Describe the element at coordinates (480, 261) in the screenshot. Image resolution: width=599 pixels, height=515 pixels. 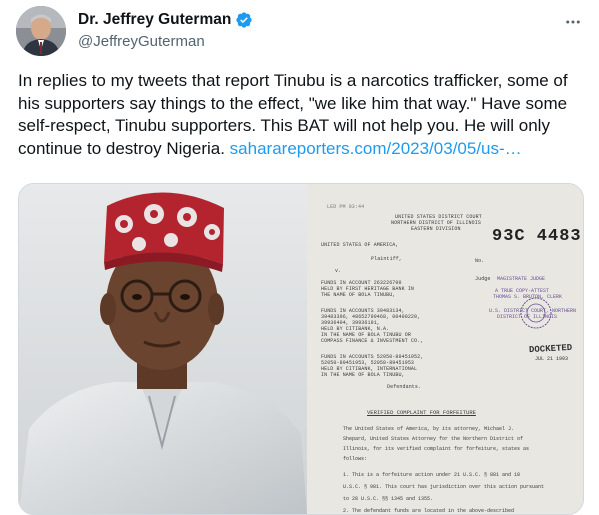
I see `doc-no-label: No.` at that location.